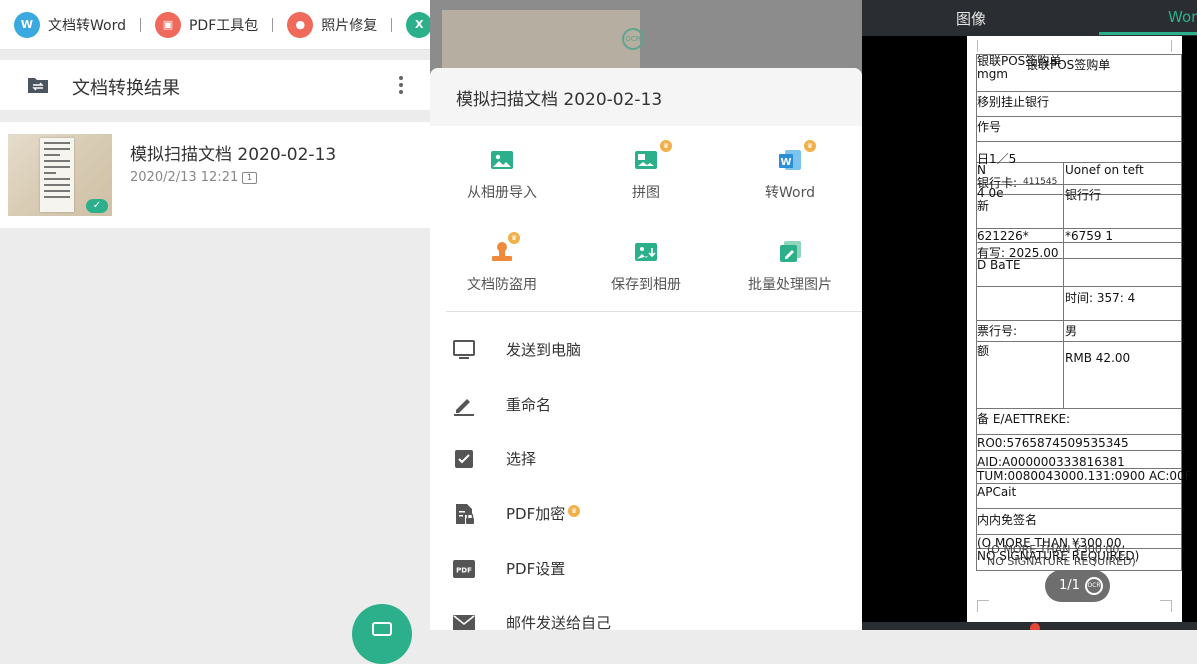  What do you see at coordinates (249, 178) in the screenshot?
I see `page-count-badge: 1` at bounding box center [249, 178].